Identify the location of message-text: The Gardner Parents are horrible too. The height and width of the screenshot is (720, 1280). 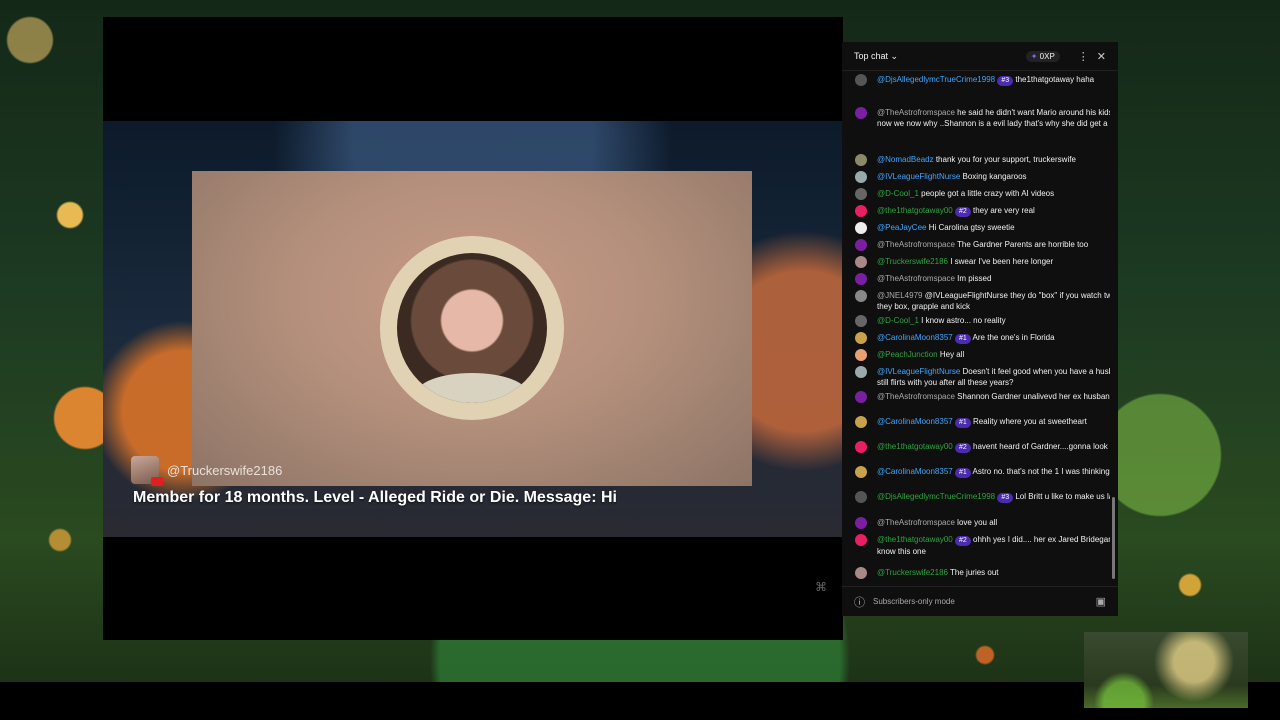
(1023, 244).